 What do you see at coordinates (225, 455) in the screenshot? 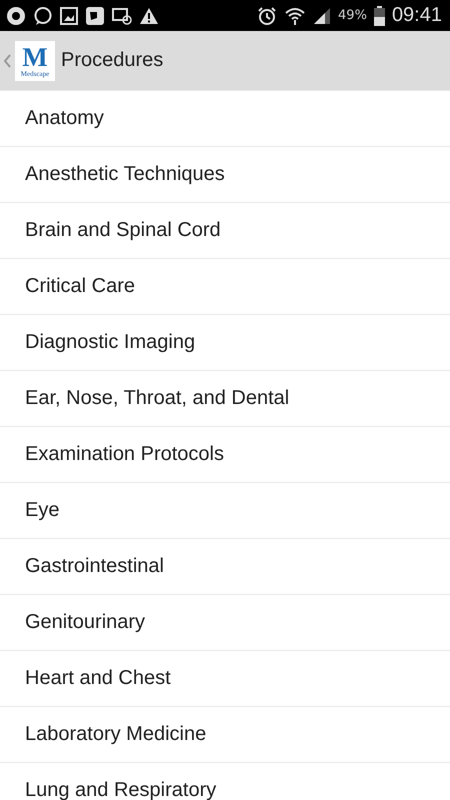
I see `list-item: Examination Protocols` at bounding box center [225, 455].